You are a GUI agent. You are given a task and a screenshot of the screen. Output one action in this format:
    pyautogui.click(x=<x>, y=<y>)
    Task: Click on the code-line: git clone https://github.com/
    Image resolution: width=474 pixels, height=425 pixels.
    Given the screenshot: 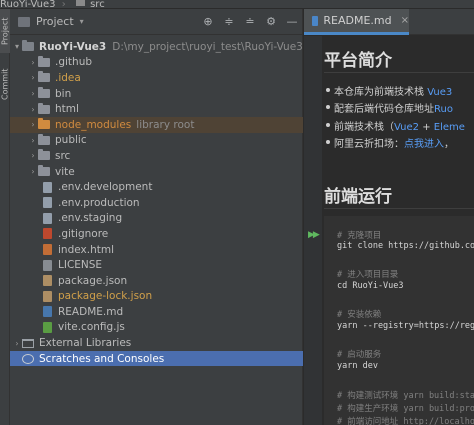 What is the action you would take?
    pyautogui.click(x=405, y=246)
    